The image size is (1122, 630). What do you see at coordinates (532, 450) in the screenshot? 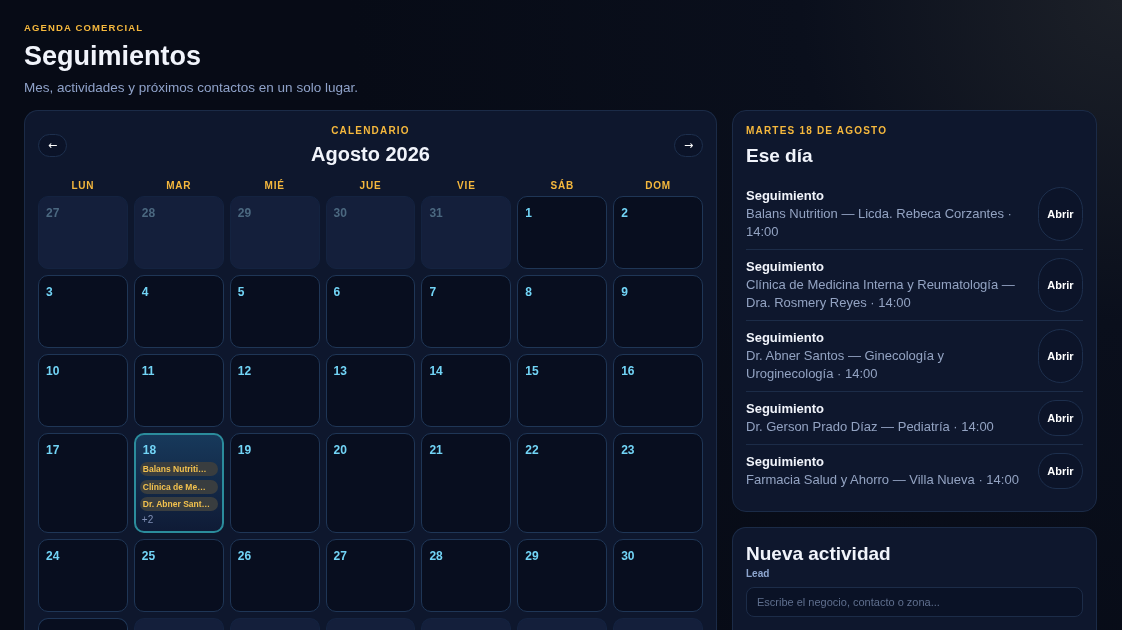
I see `day-number: 22` at bounding box center [532, 450].